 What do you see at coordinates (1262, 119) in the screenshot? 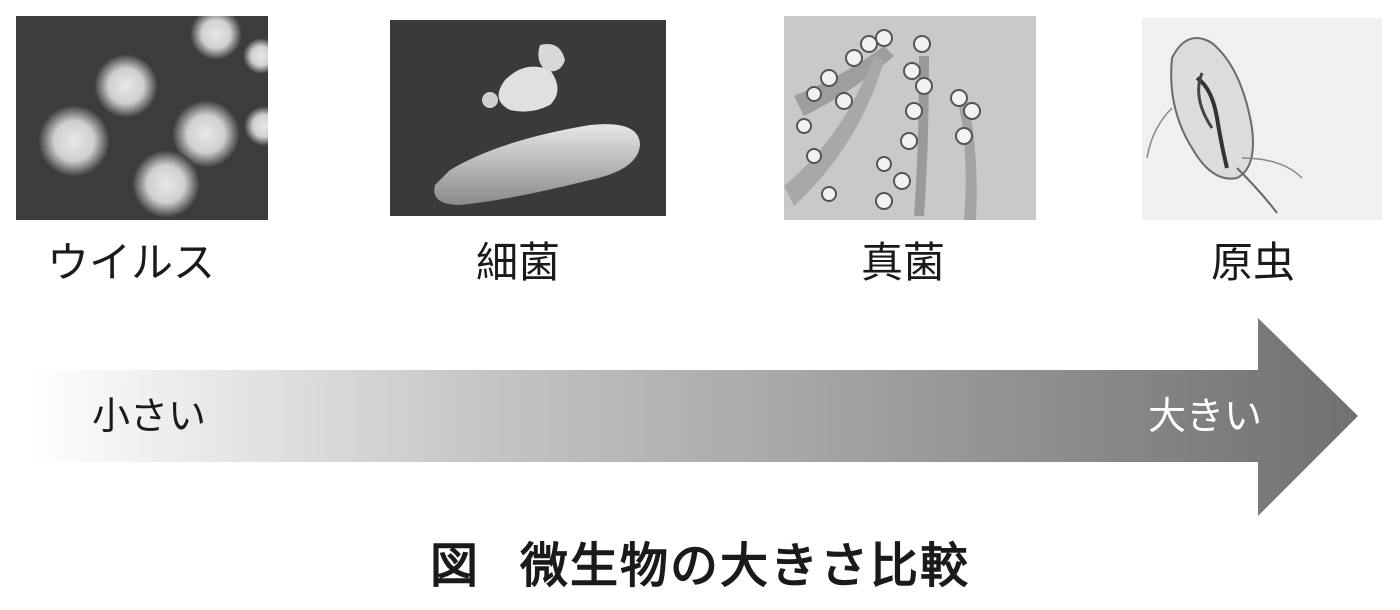
I see `protozoa-image` at bounding box center [1262, 119].